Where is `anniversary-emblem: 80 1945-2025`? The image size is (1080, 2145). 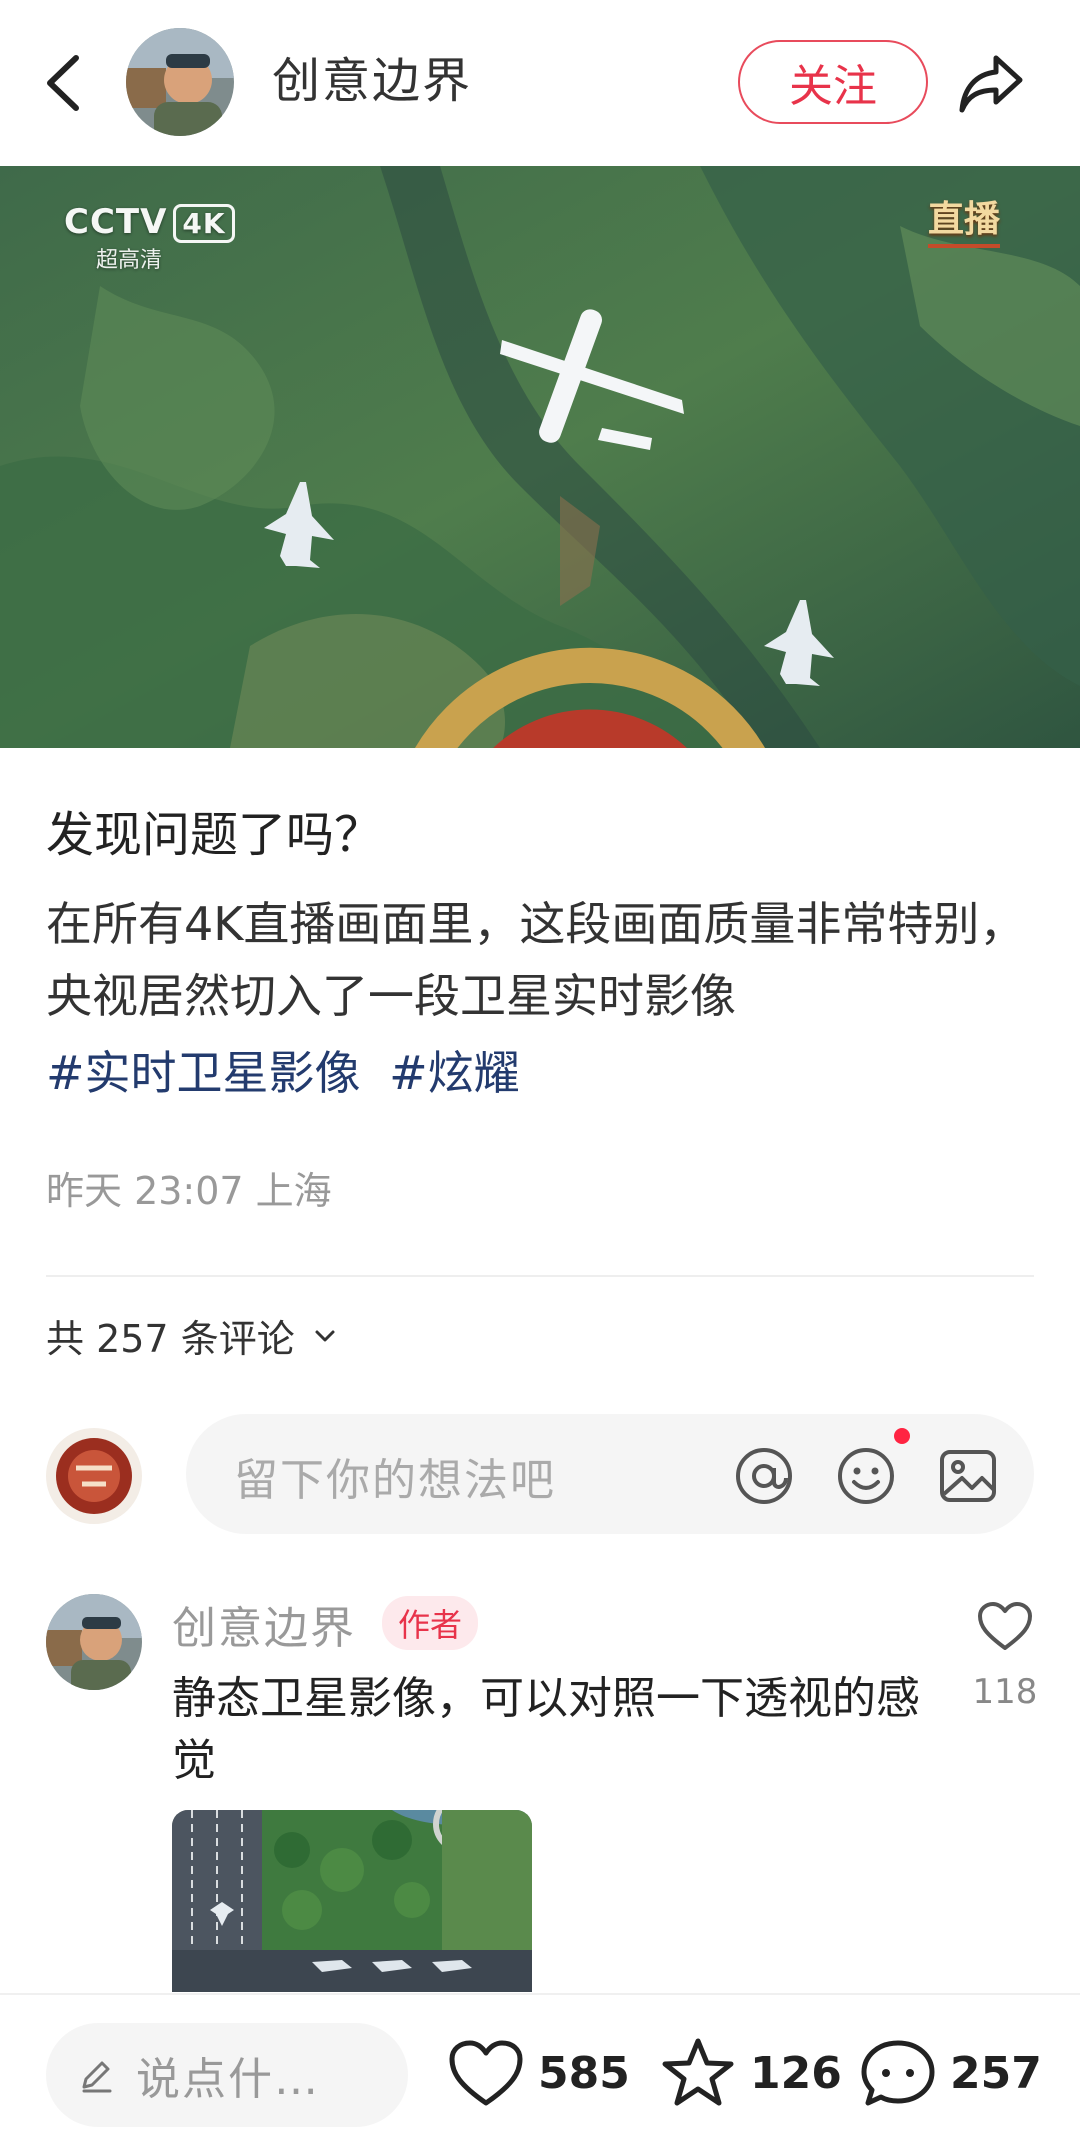
anniversary-emblem: 80 1945-2025 is located at coordinates (407, 667).